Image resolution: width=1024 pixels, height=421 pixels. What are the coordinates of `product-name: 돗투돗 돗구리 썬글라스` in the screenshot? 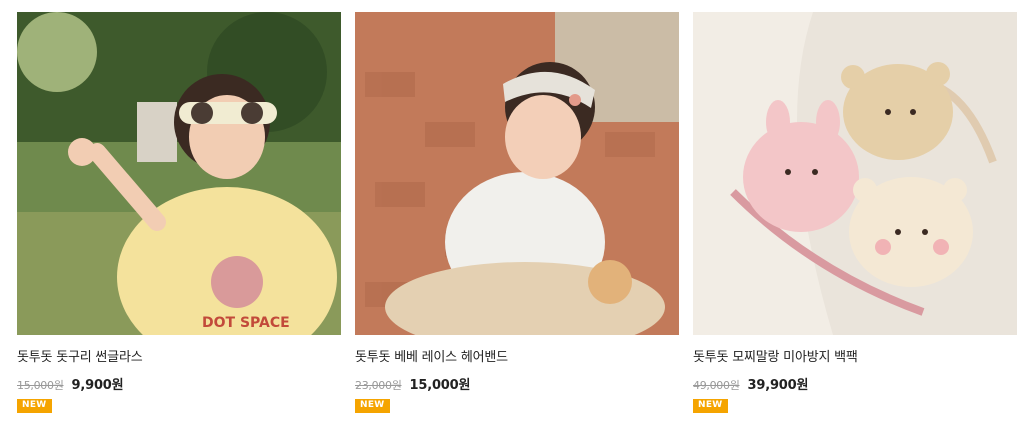 It's located at (179, 358).